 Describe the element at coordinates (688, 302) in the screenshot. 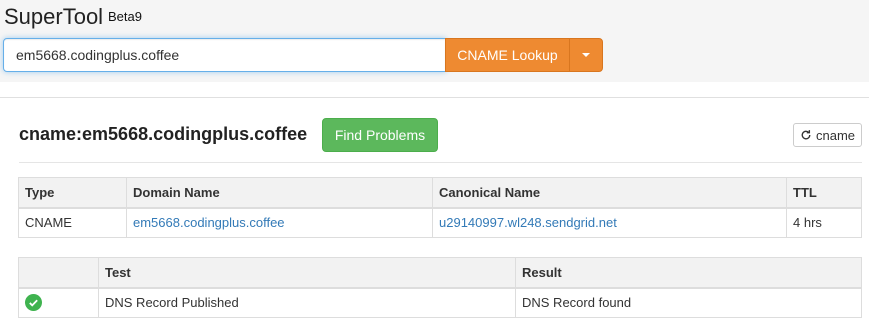

I see `test-result: DNS Record found` at that location.